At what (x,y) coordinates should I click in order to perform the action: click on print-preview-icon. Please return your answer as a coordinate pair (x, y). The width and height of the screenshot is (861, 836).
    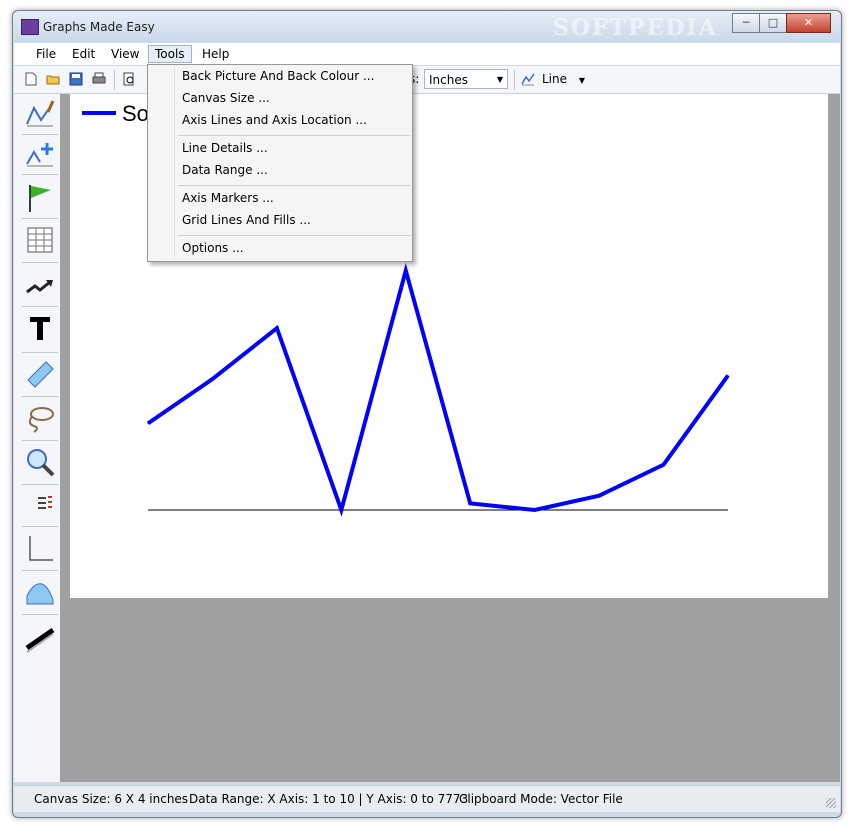
    Looking at the image, I should click on (129, 79).